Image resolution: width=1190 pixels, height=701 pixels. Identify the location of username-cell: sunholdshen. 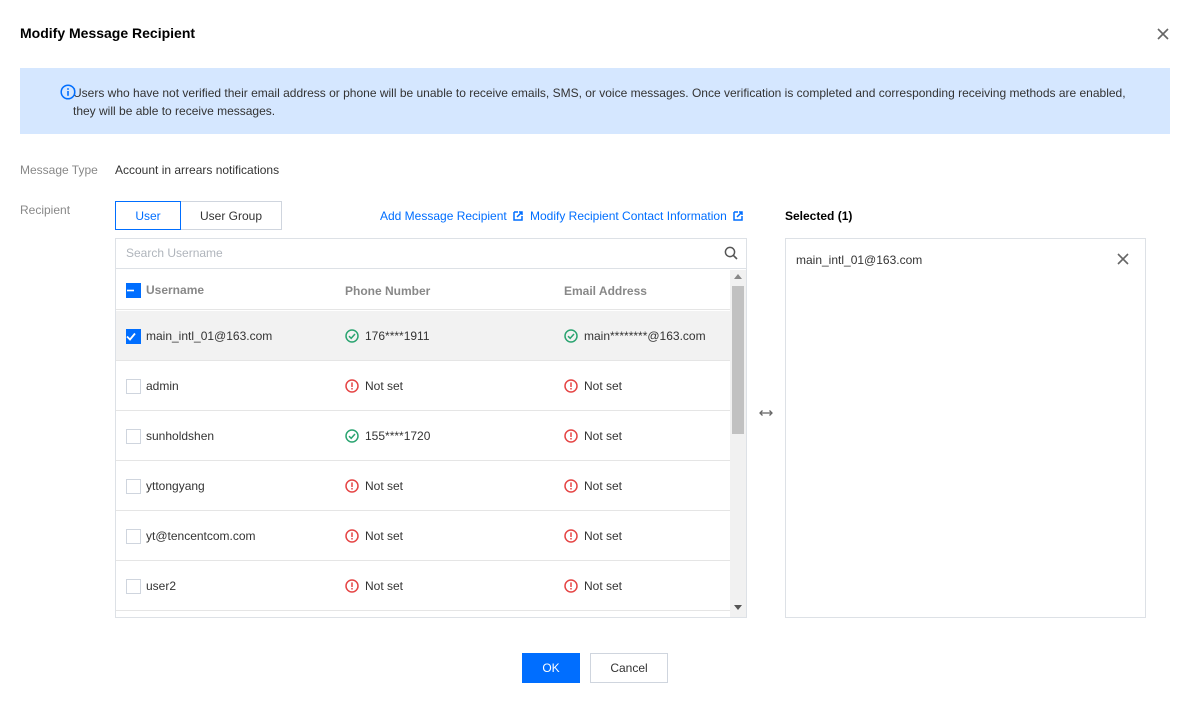
(170, 436).